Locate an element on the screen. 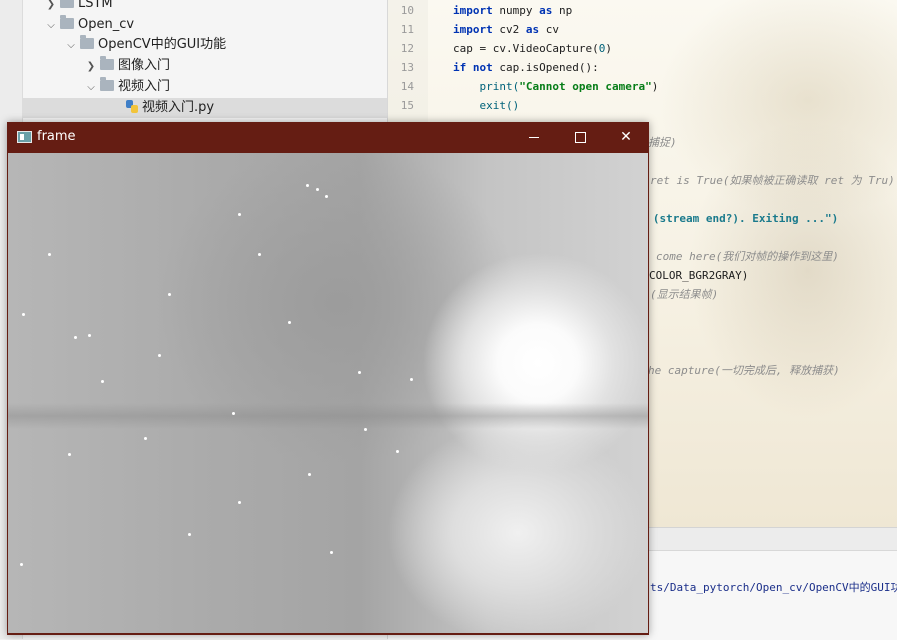  code-token: cv2 is located at coordinates (512, 29).